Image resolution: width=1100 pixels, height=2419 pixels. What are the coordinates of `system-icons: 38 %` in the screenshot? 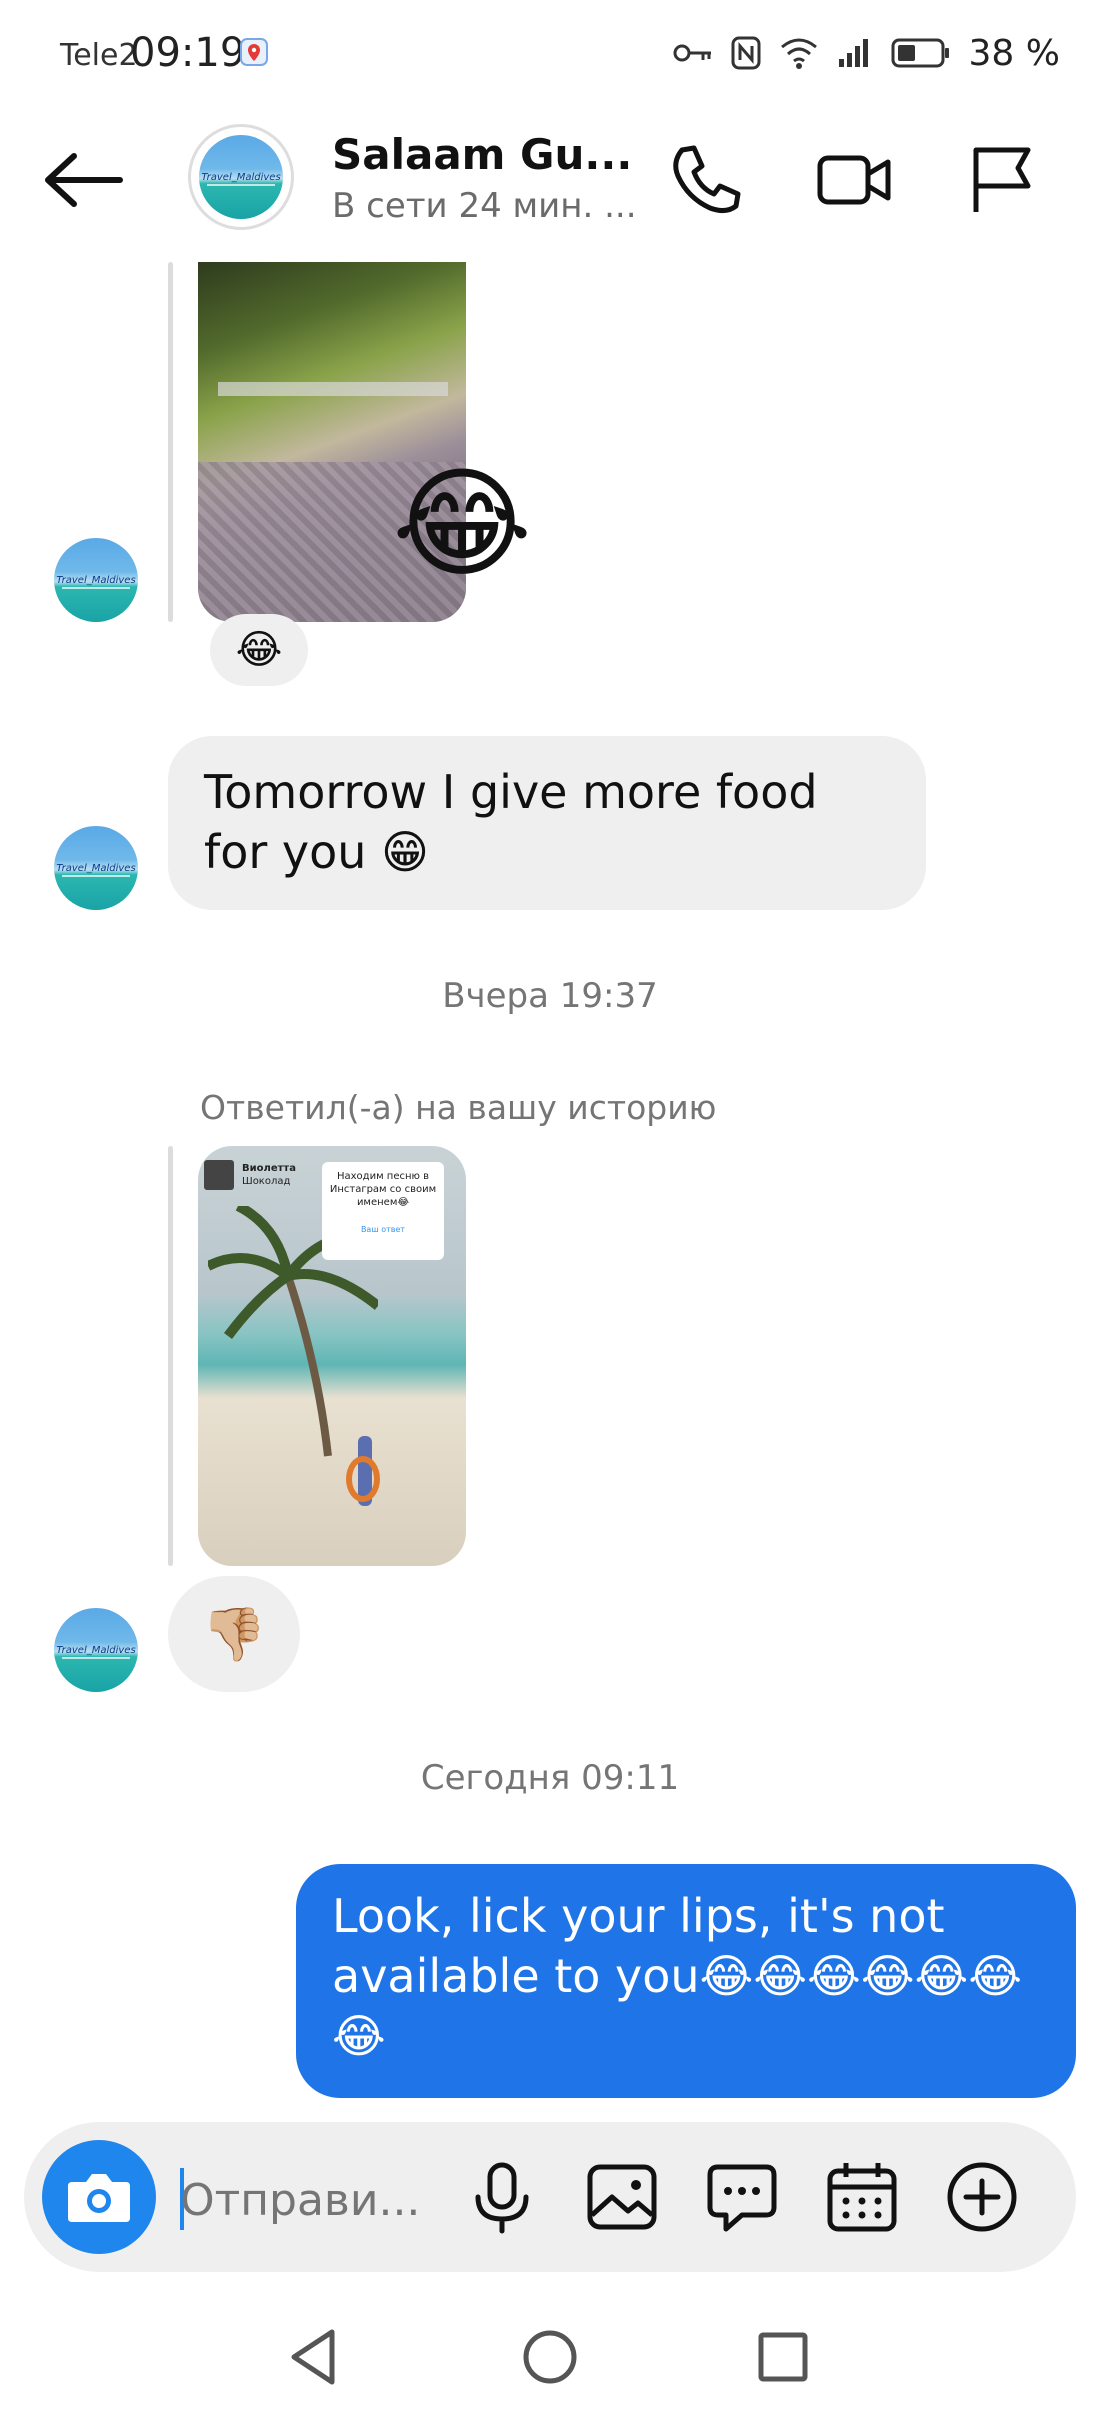 It's located at (866, 53).